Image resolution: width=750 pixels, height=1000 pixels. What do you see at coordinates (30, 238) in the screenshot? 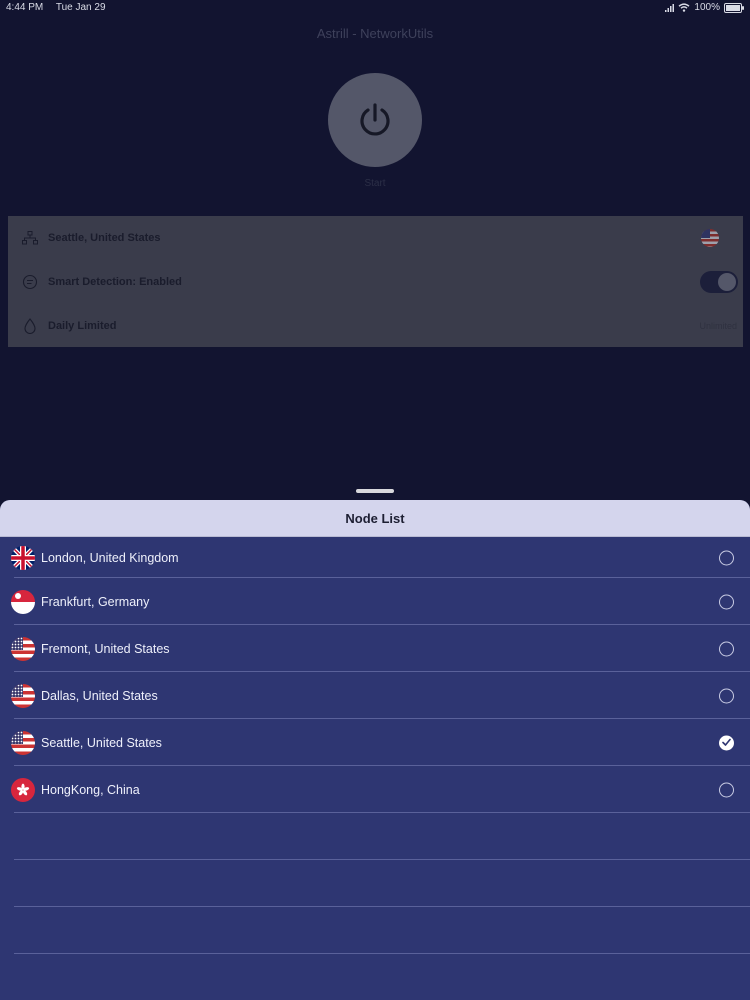
I see `network-icon` at bounding box center [30, 238].